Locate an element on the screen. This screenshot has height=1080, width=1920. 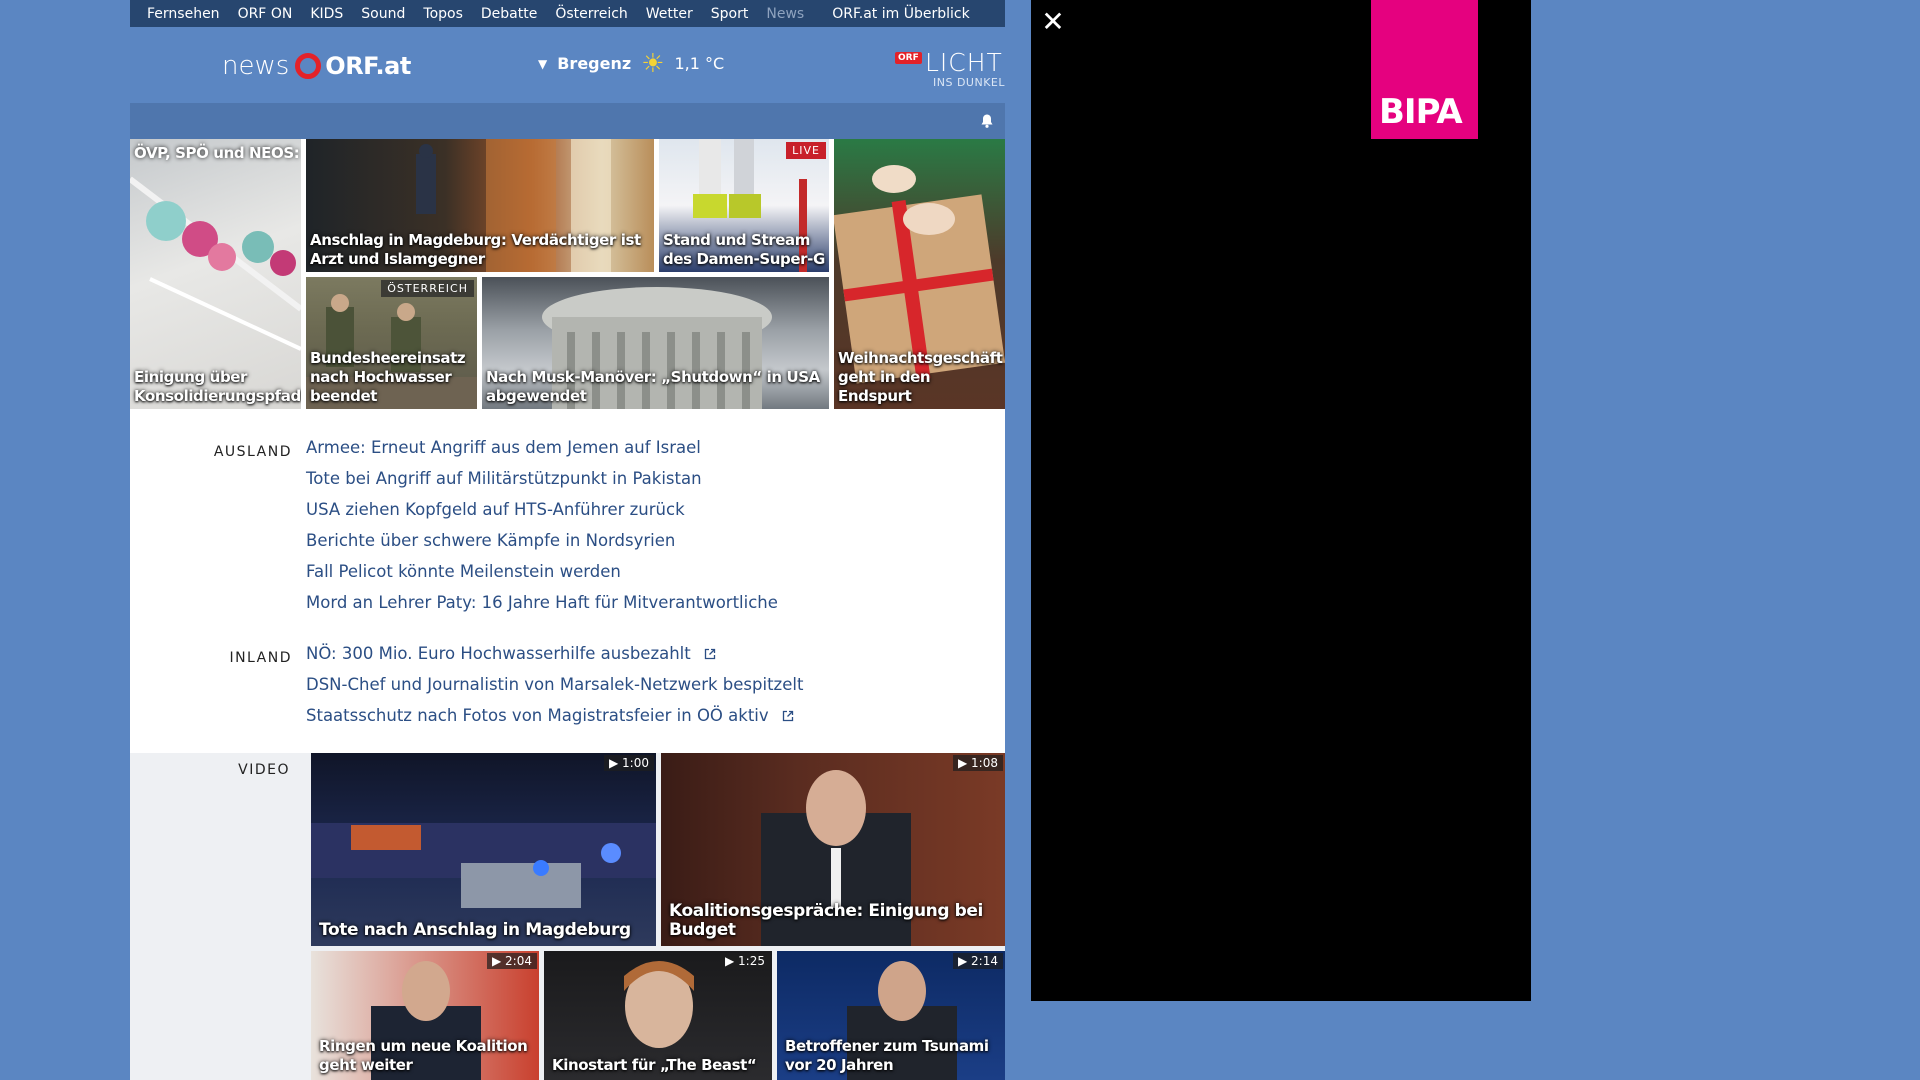
teaser-coalition-title: Einigung über Konsolidierungspfad is located at coordinates (217, 386).